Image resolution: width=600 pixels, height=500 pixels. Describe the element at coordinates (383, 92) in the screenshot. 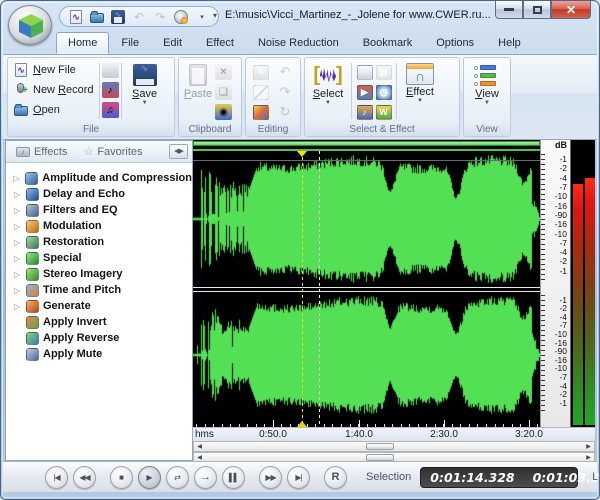

I see `duration-icon: ◷` at that location.